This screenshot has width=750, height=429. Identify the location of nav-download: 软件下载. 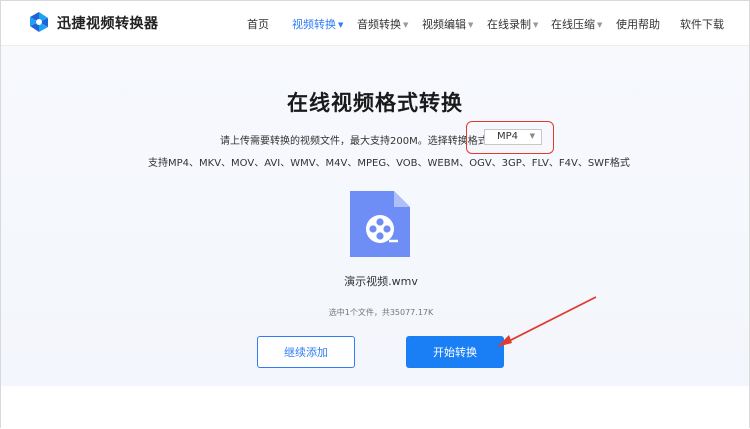
(702, 24).